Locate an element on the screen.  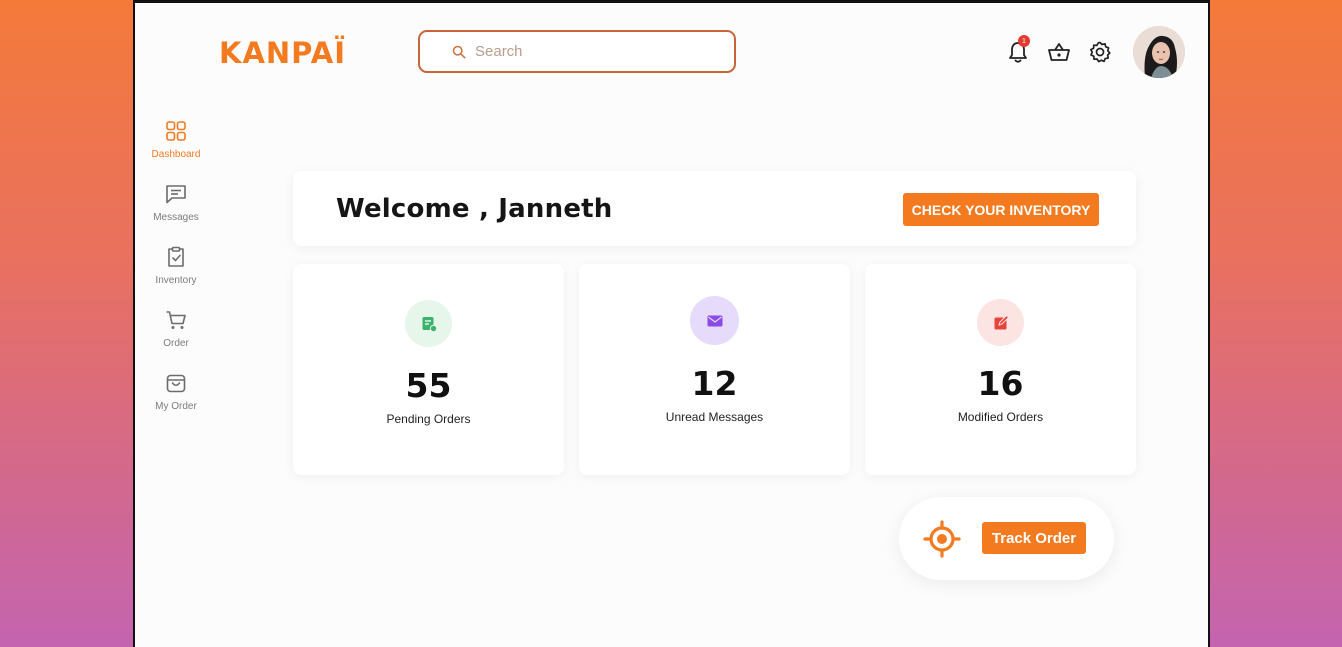
settings-button is located at coordinates (1100, 52).